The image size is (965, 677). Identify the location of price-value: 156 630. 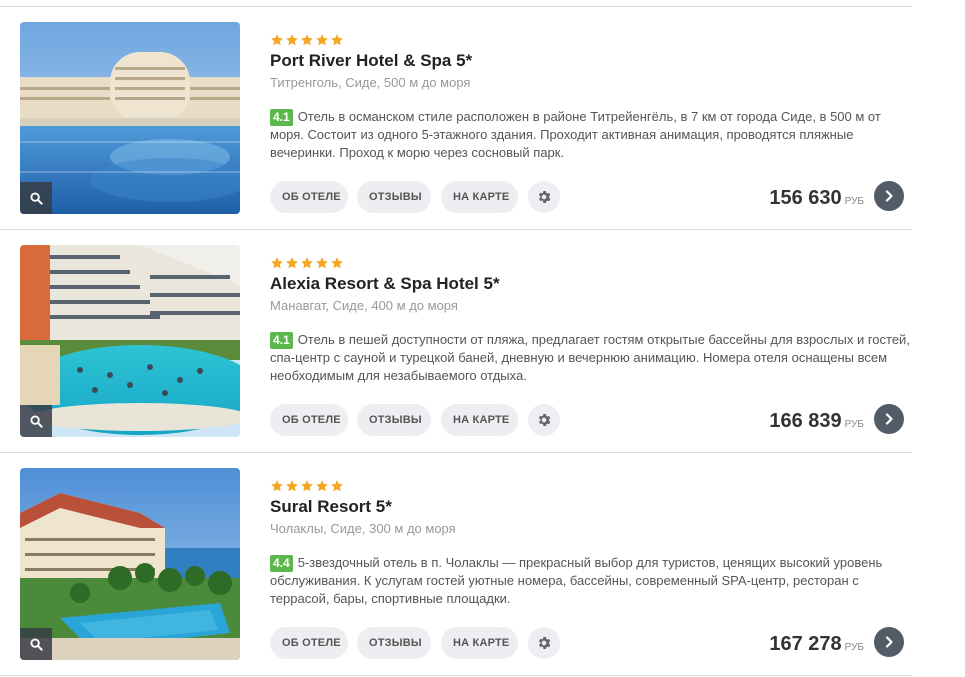
(805, 198).